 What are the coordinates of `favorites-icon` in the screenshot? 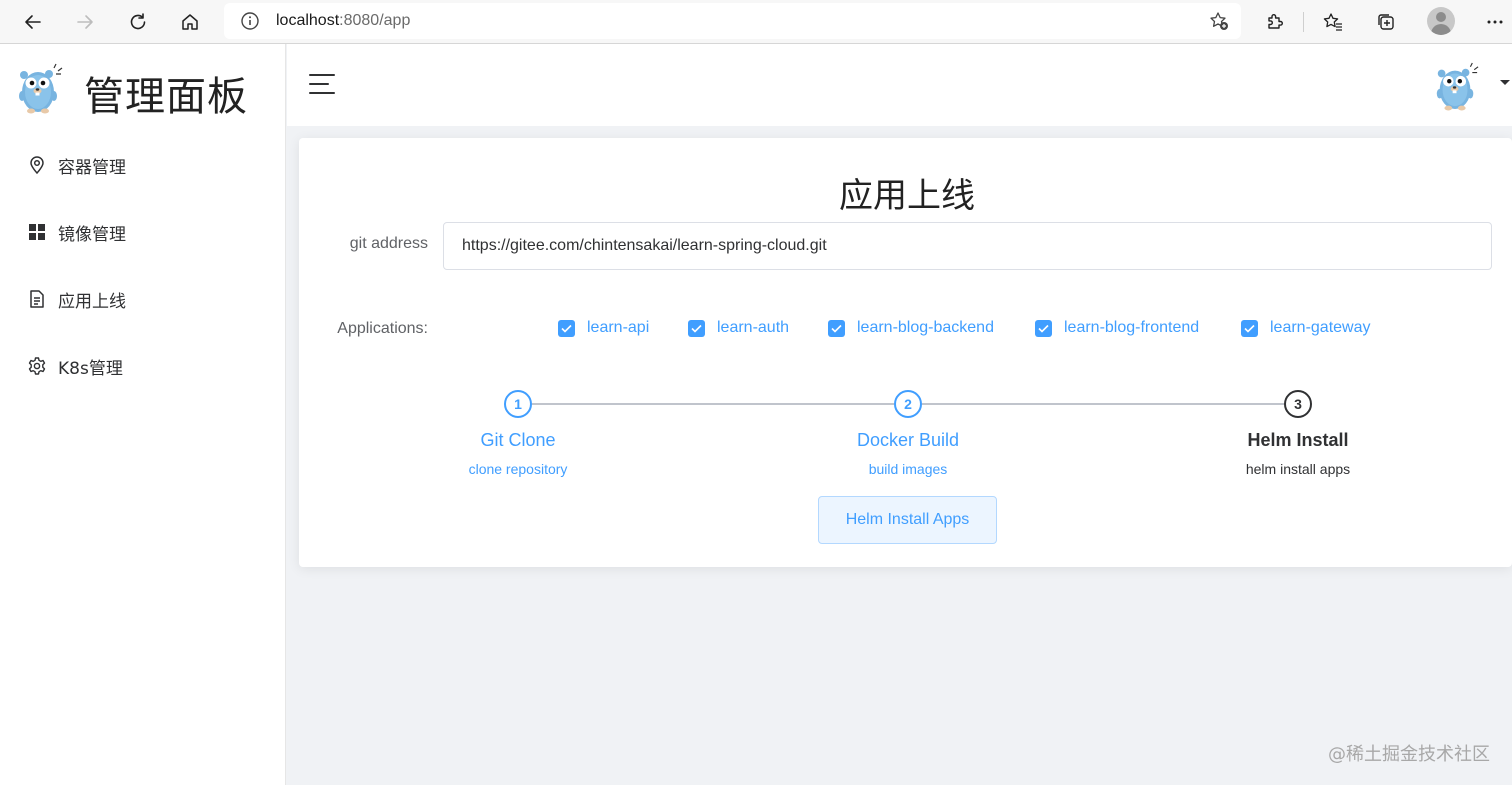 It's located at (1332, 22).